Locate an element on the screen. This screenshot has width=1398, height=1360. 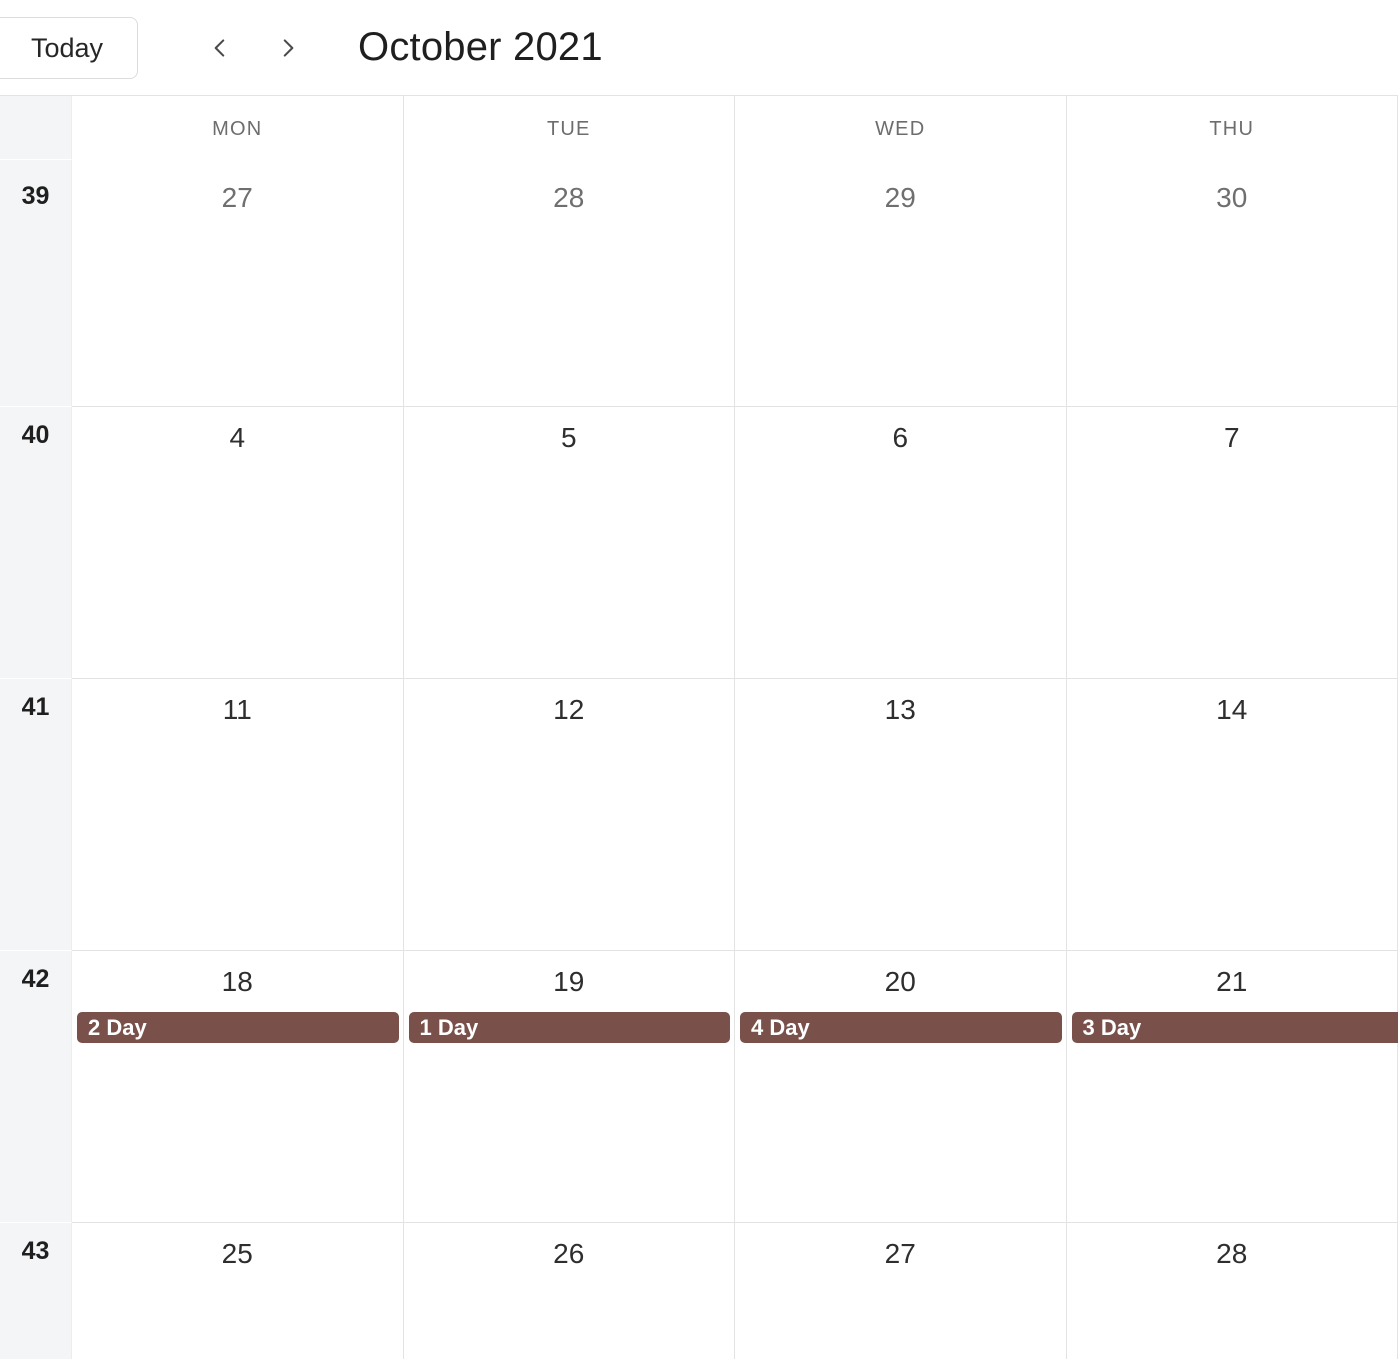
day-cell: 5 is located at coordinates (569, 542).